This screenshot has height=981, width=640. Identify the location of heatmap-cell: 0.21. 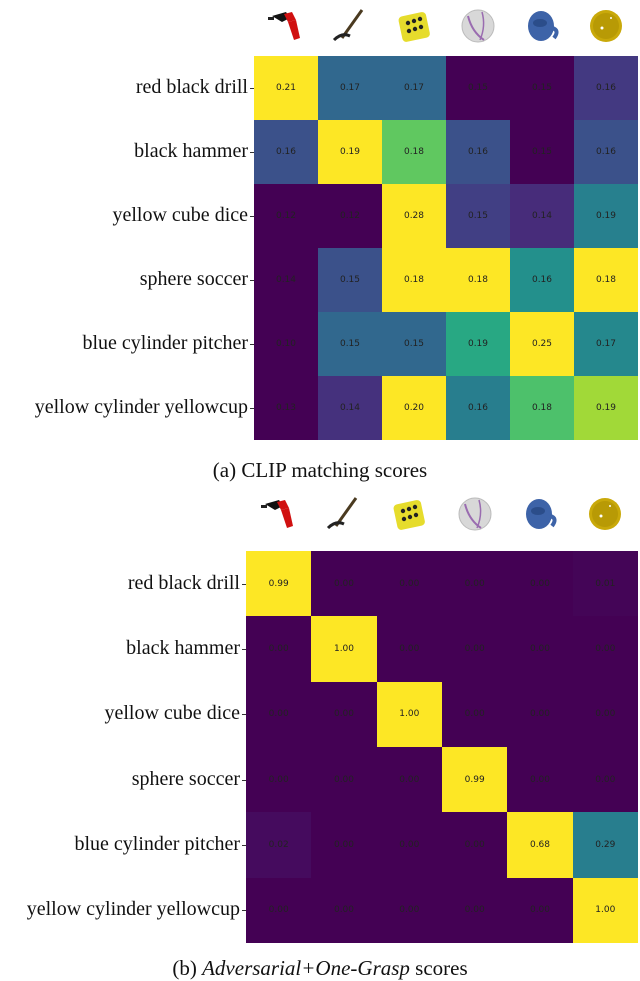
(286, 88).